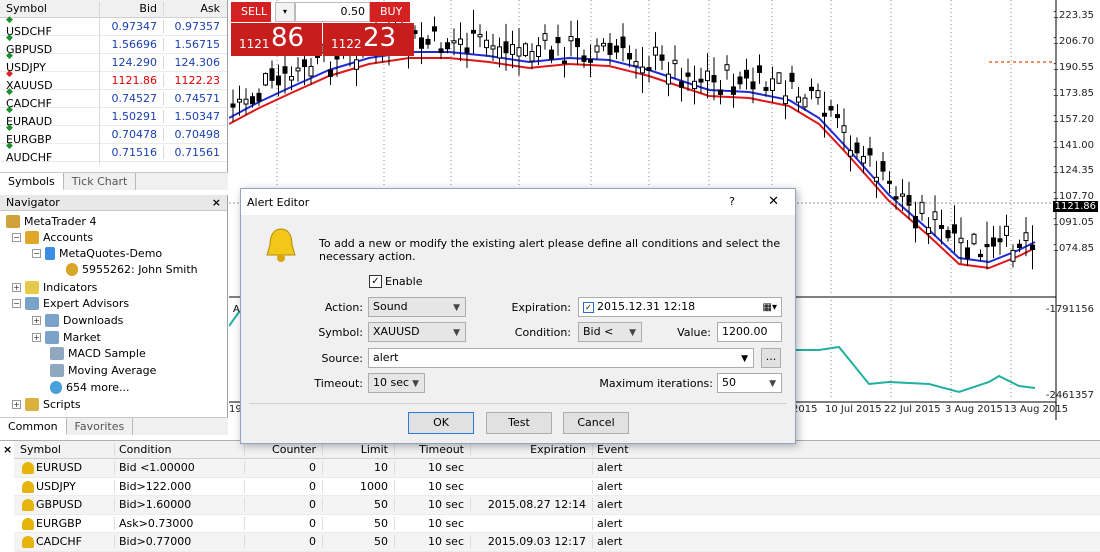 The width and height of the screenshot is (1100, 552). Describe the element at coordinates (557, 487) in the screenshot. I see `alert-row: USDJPY Bid>122.000 0 1000 10 sec alert` at that location.